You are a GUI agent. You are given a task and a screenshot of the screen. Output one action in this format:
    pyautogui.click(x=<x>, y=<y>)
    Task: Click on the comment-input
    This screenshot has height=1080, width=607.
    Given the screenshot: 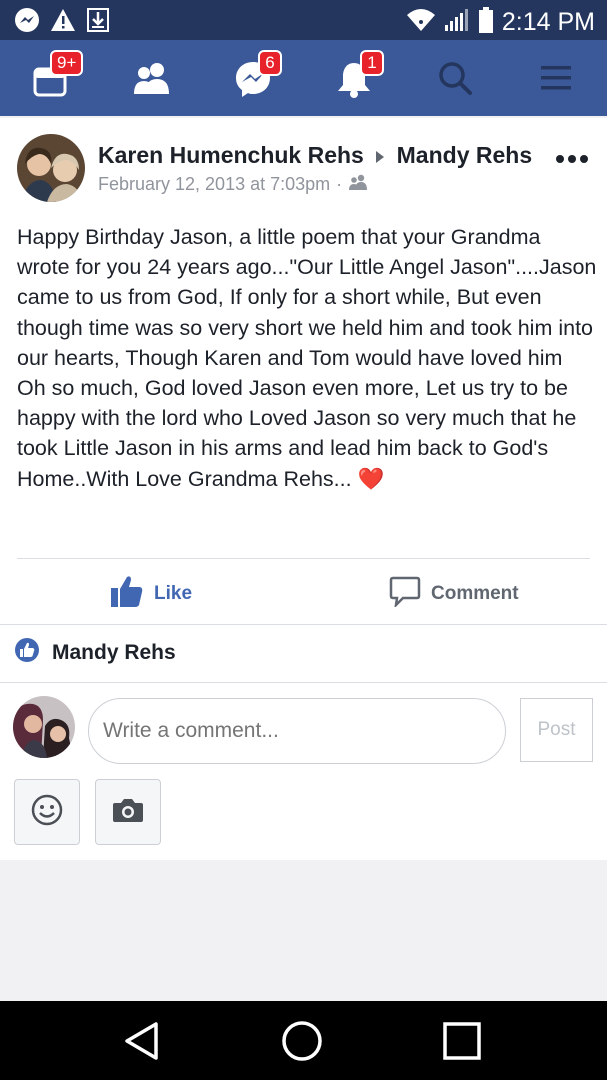 What is the action you would take?
    pyautogui.click(x=297, y=731)
    